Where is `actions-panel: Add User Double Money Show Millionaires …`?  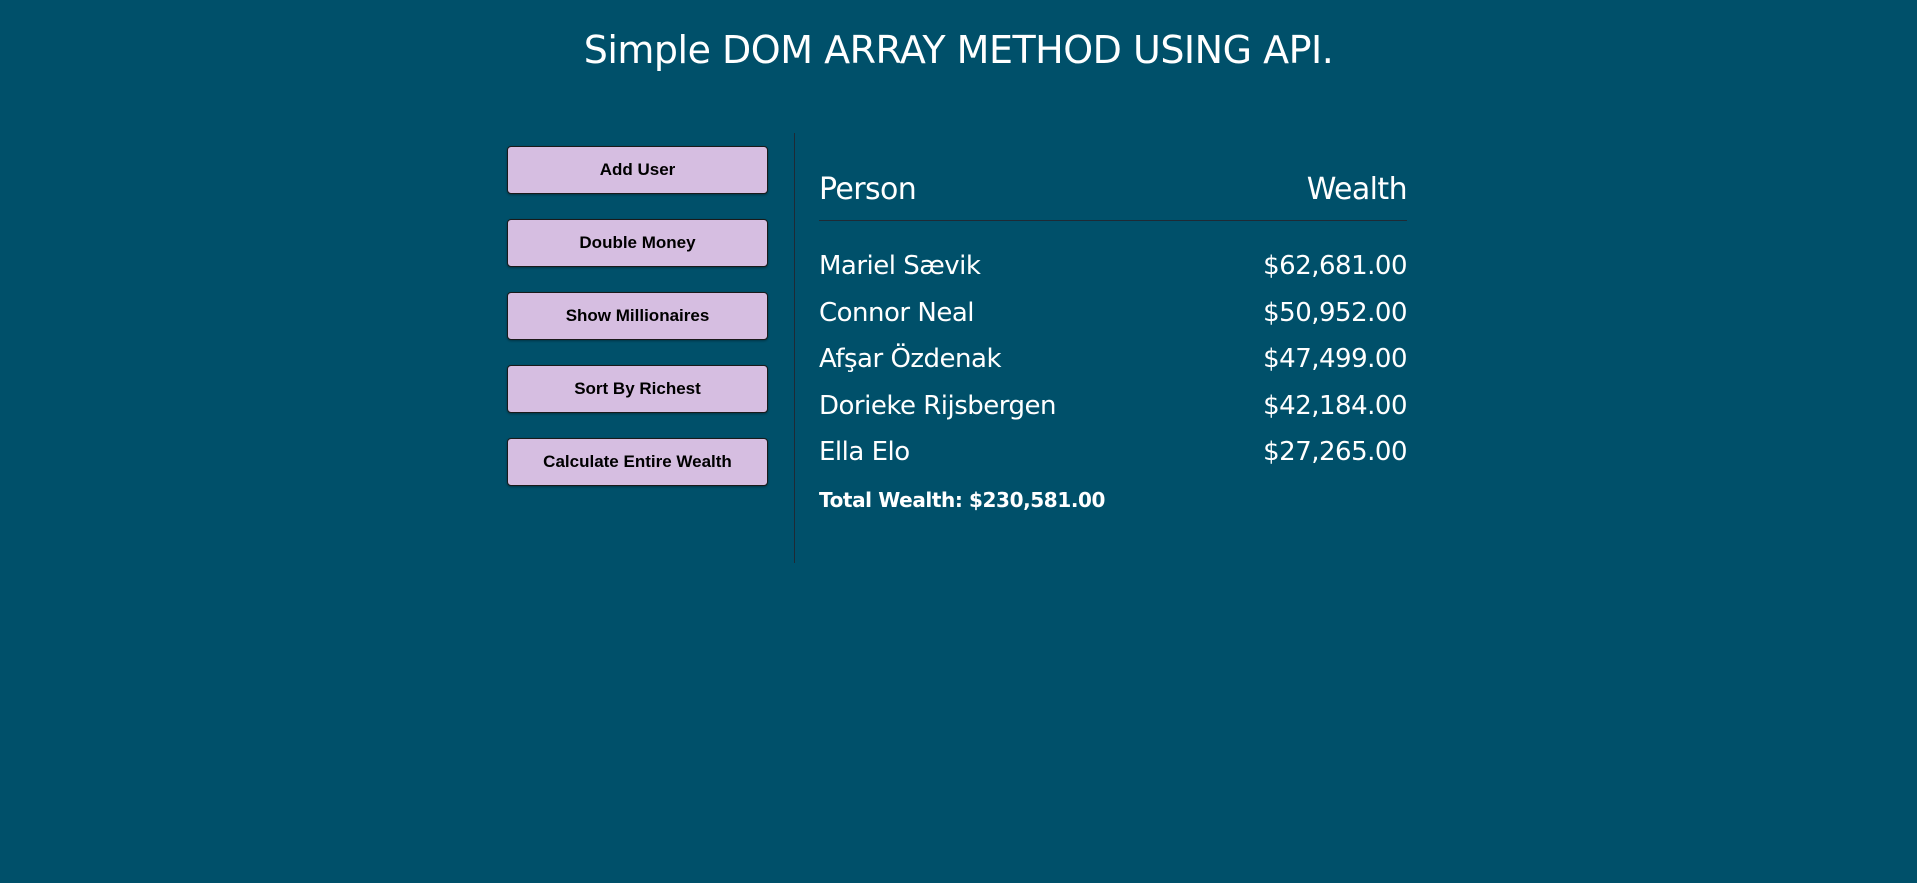 actions-panel: Add User Double Money Show Millionaires … is located at coordinates (637, 328).